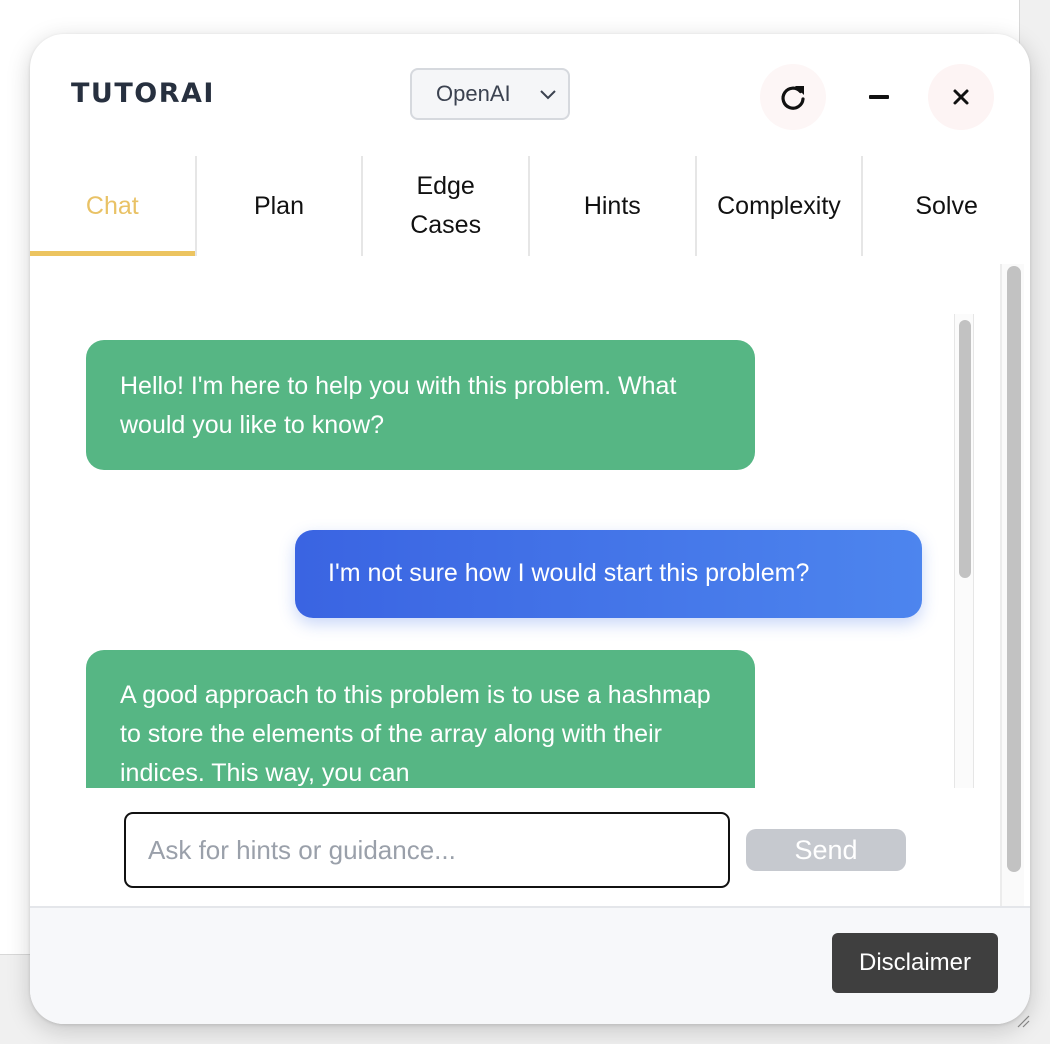  I want to click on disclaimer-button: Disclaimer, so click(915, 963).